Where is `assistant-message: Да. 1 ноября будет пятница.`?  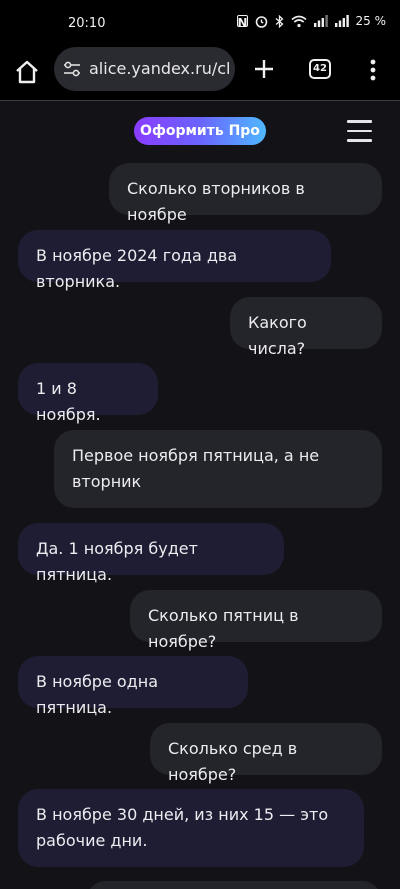
assistant-message: Да. 1 ноября будет пятница. is located at coordinates (151, 553).